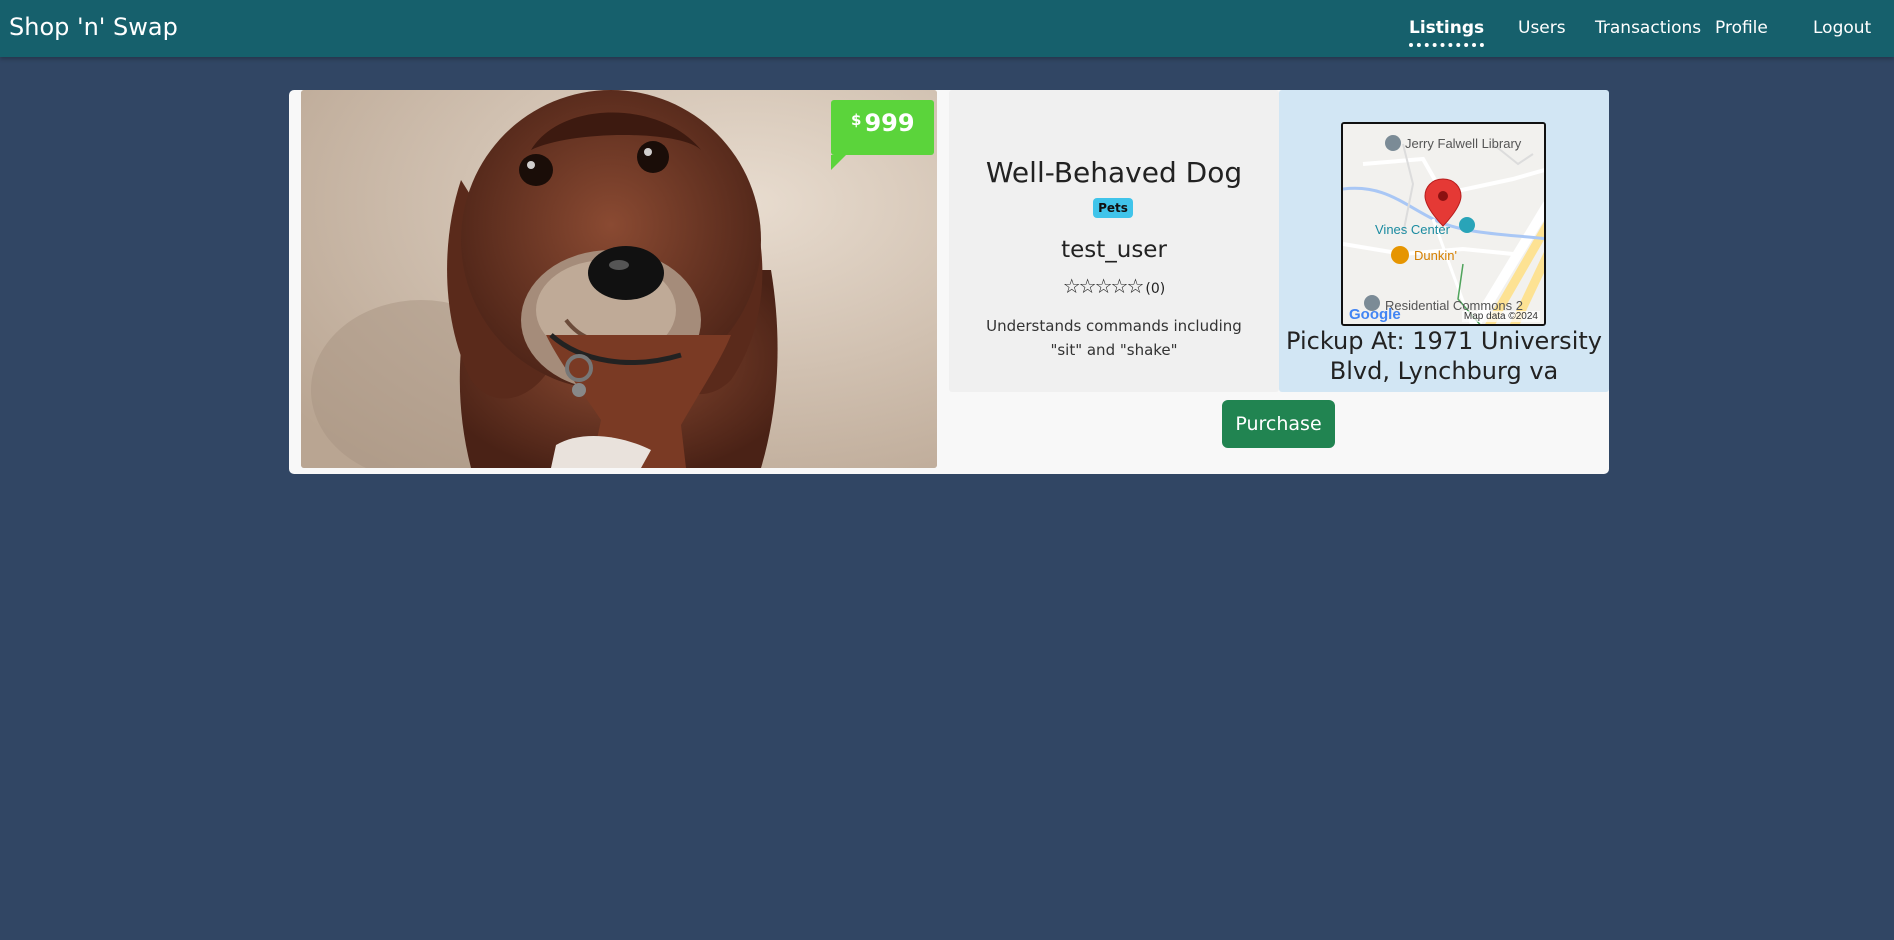  I want to click on nav-profile: Profile, so click(1741, 28).